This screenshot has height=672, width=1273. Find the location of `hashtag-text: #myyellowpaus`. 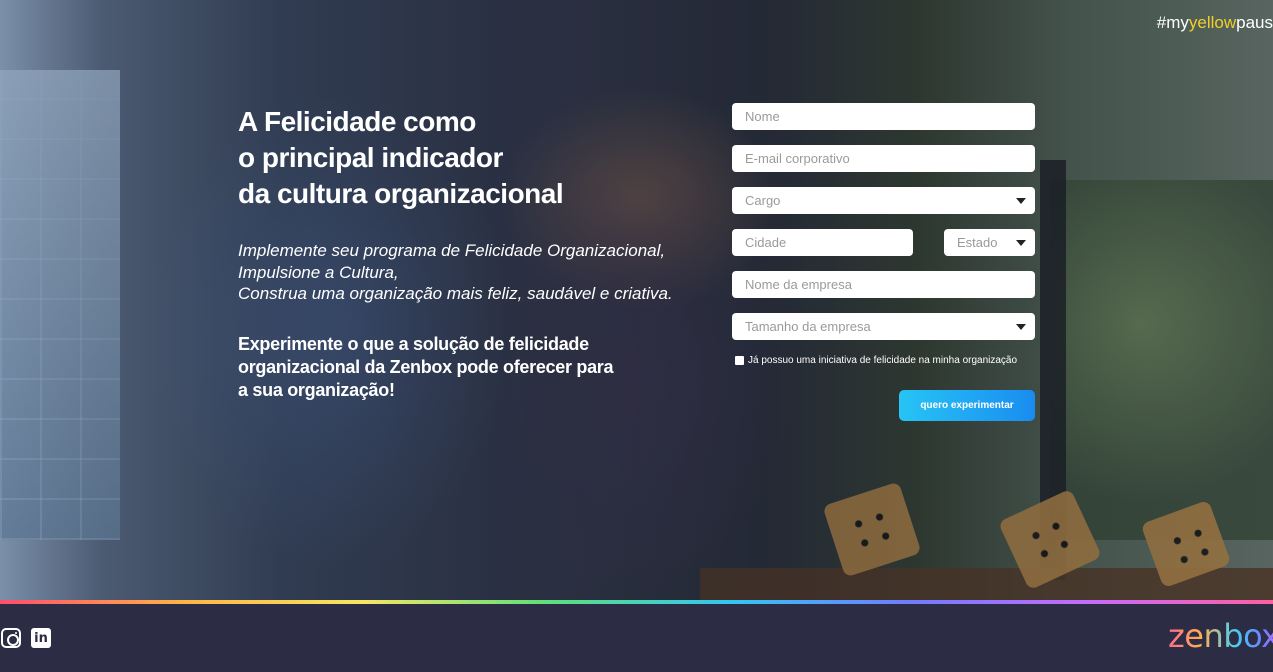

hashtag-text: #myyellowpaus is located at coordinates (1215, 23).